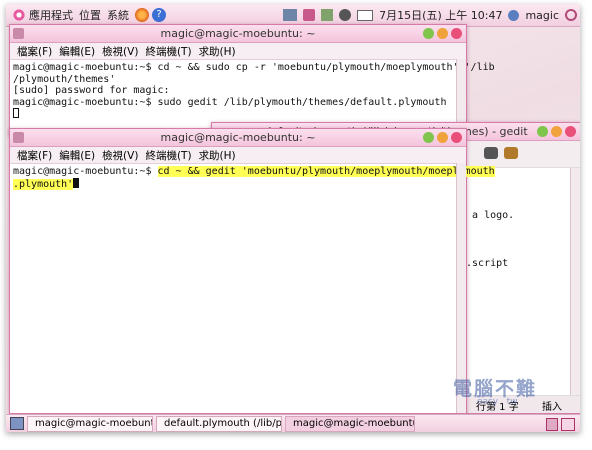 The width and height of the screenshot is (592, 450). Describe the element at coordinates (159, 15) in the screenshot. I see `help-icon: ?` at that location.